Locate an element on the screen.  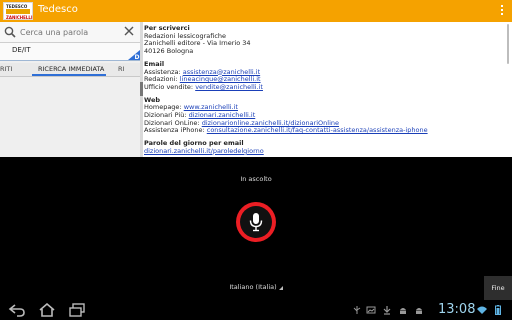
voice-language-label: Italiano (Italia) is located at coordinates (253, 287).